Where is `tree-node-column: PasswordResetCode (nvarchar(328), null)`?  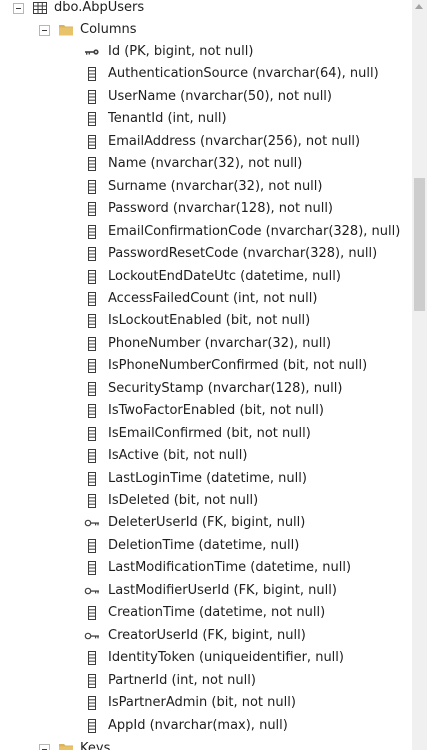 tree-node-column: PasswordResetCode (nvarchar(328), null) is located at coordinates (230, 254).